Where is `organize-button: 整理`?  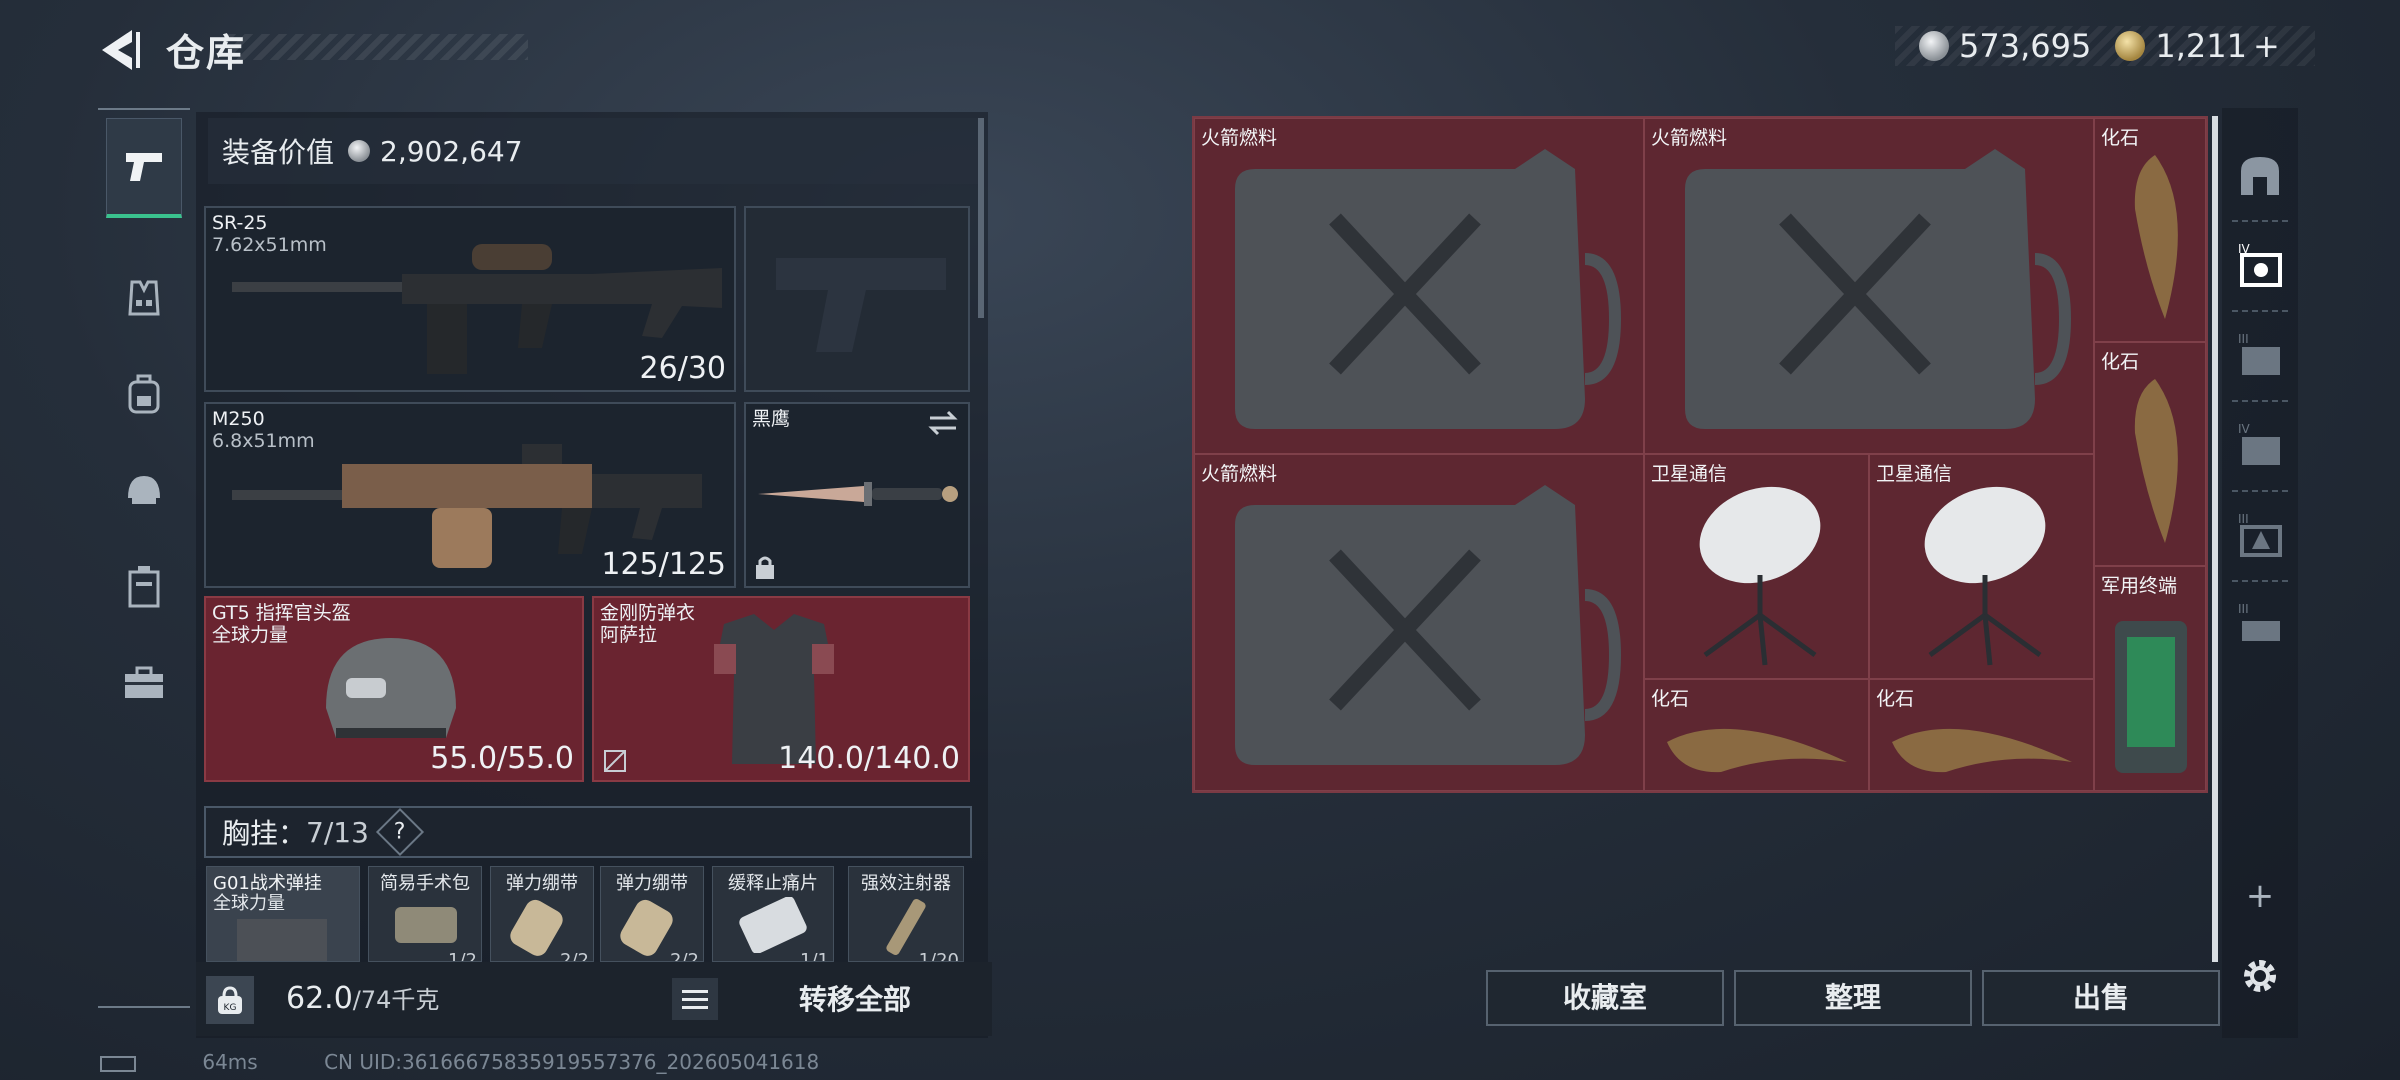
organize-button: 整理 is located at coordinates (1853, 998).